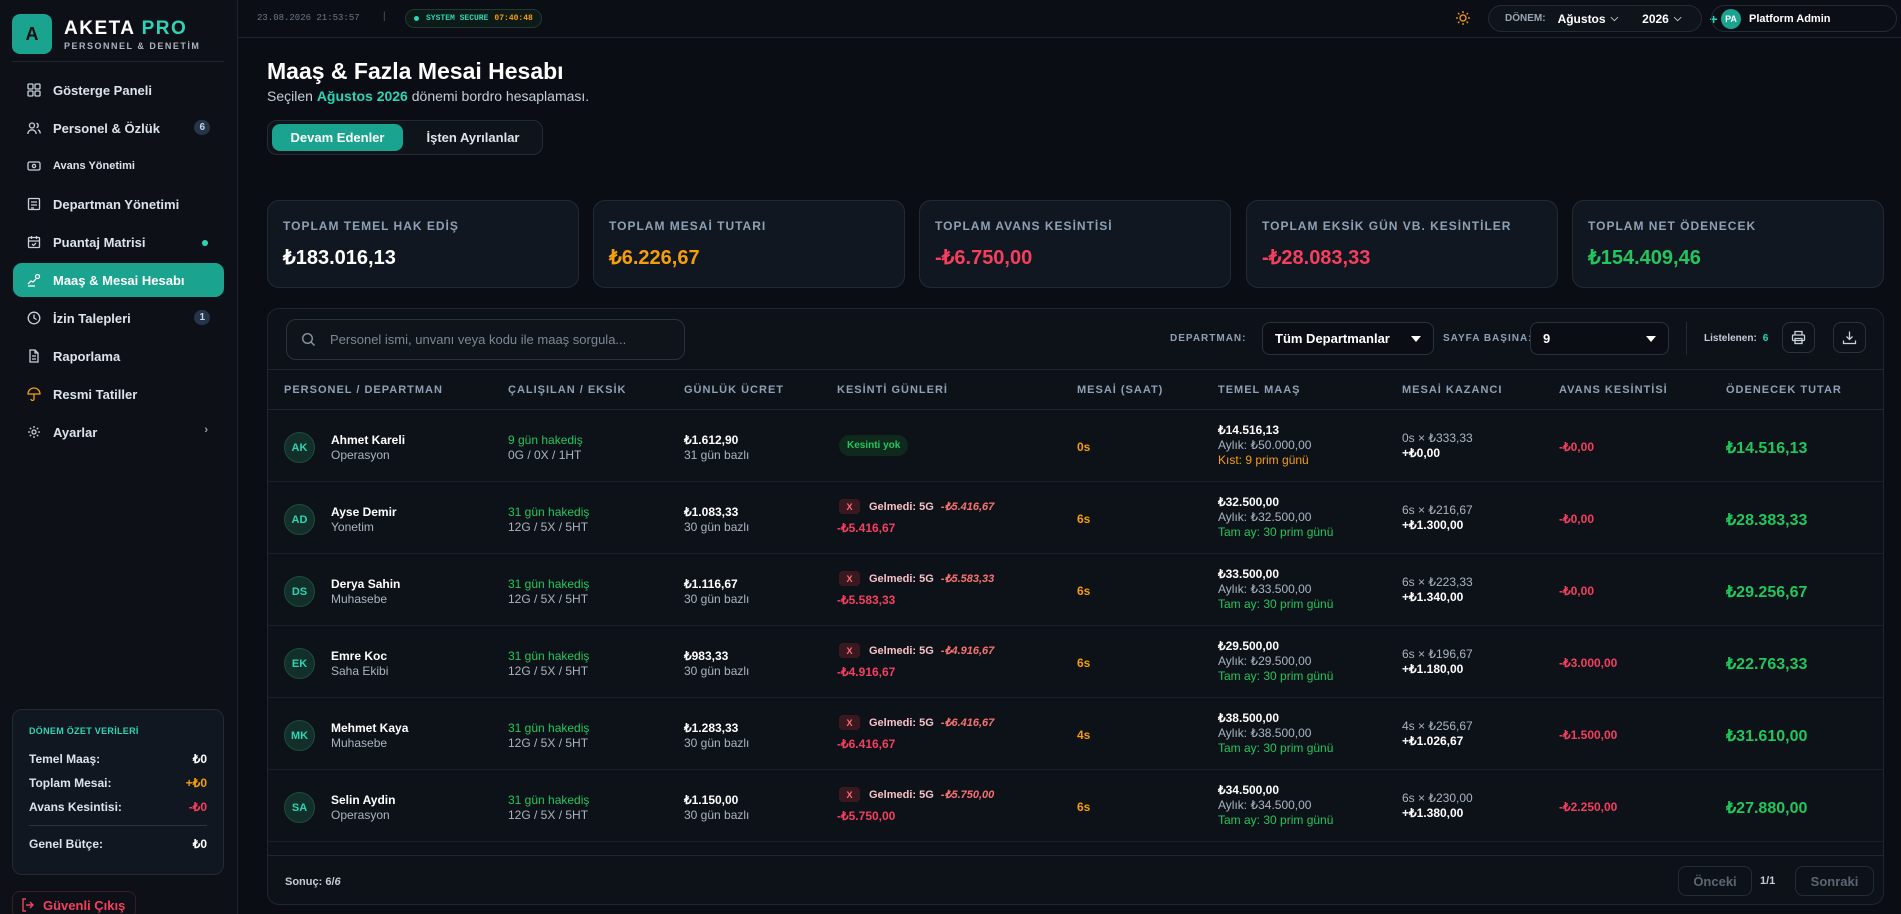 The image size is (1901, 914). I want to click on search-box, so click(485, 339).